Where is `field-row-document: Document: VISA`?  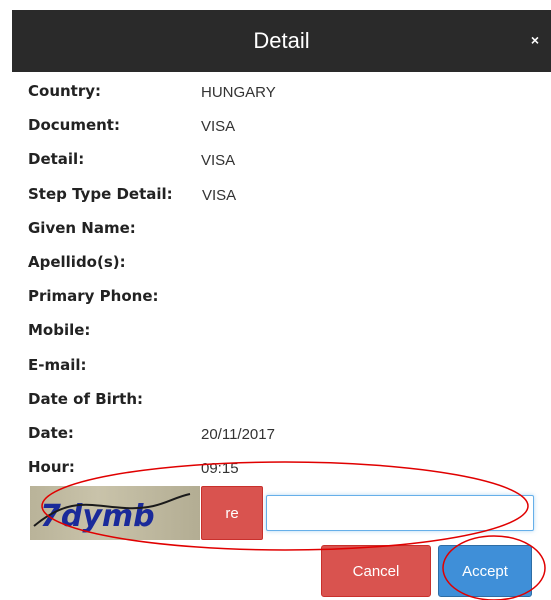
field-row-document: Document: VISA is located at coordinates (278, 133).